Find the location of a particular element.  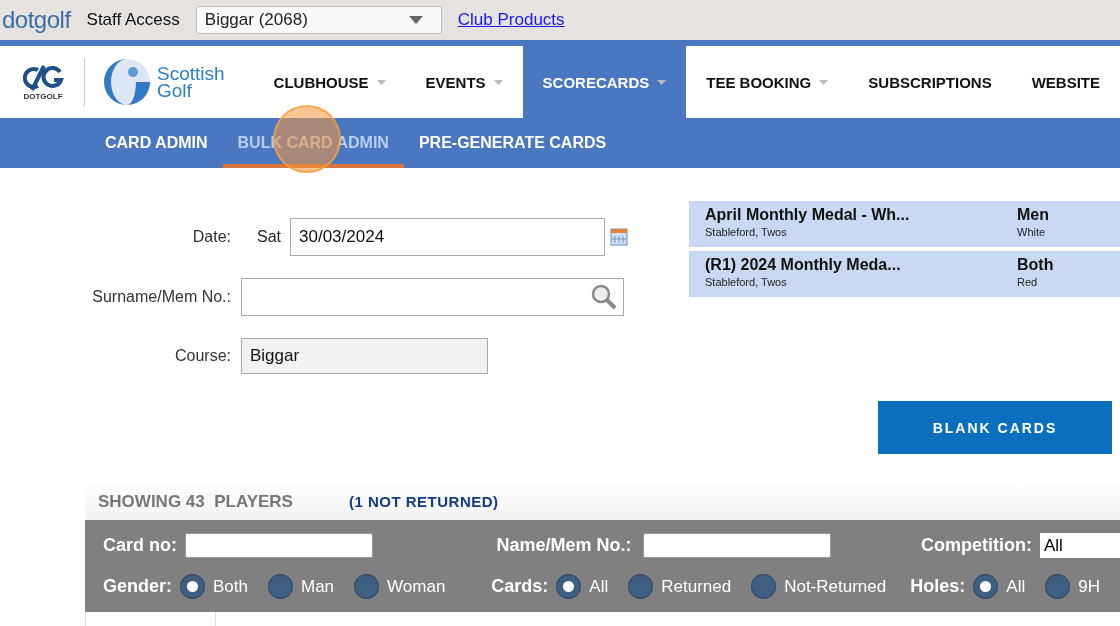

competition-gender: Both is located at coordinates (1036, 265).